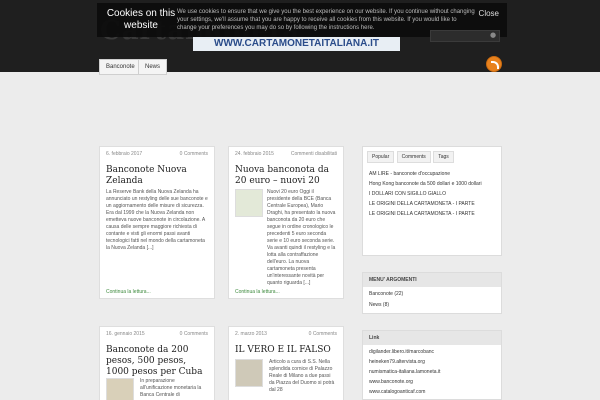  What do you see at coordinates (432, 293) in the screenshot?
I see `categories-widget: MENU' ARGOMENTI Banconote (22) News (8)` at bounding box center [432, 293].